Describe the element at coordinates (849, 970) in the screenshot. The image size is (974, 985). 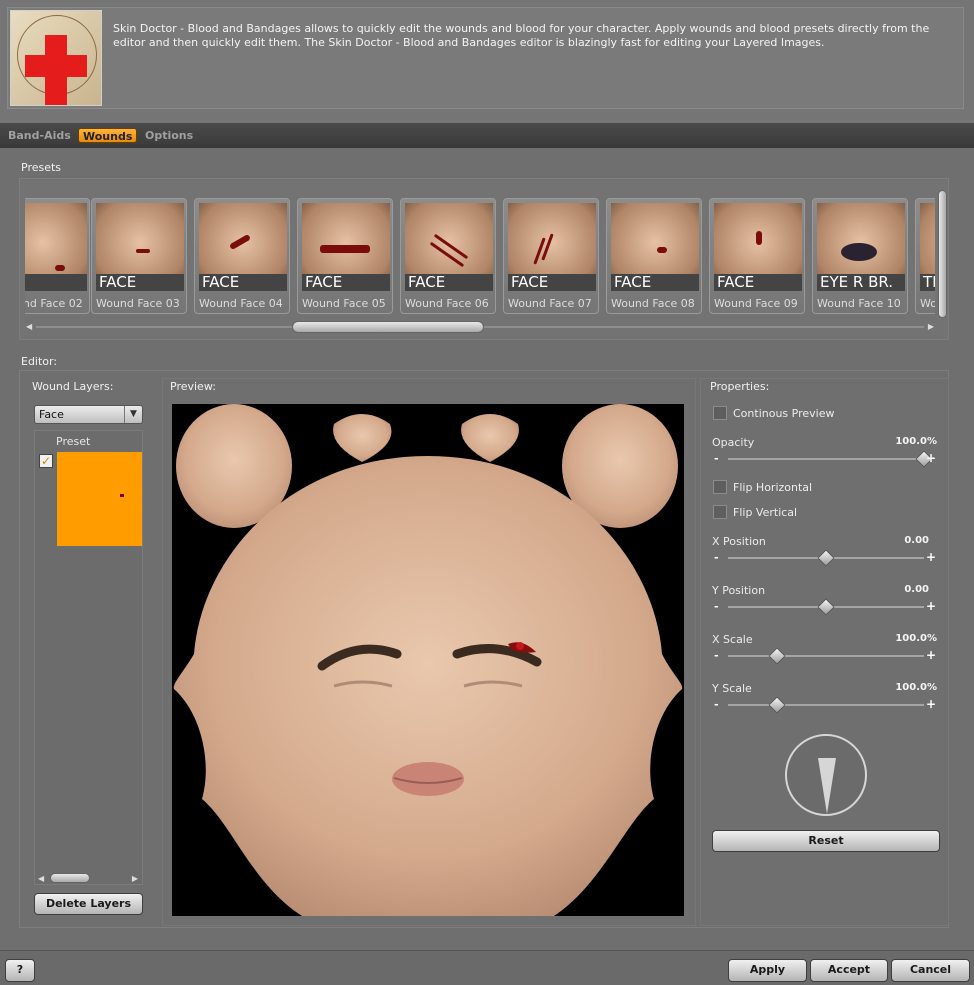
I see `accept-button: Accept` at that location.